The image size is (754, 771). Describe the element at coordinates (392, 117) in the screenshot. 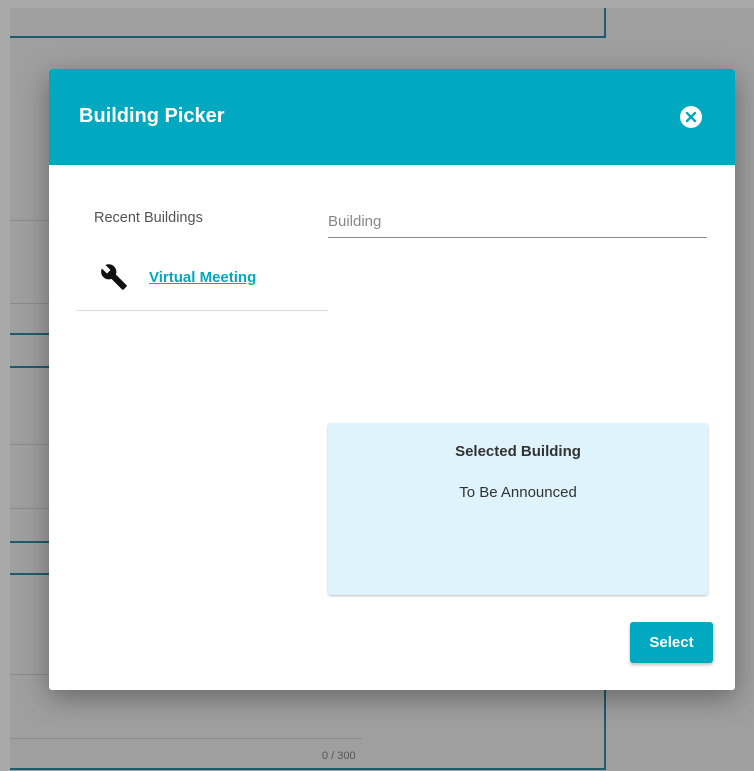

I see `modal-header: Building Picker` at that location.